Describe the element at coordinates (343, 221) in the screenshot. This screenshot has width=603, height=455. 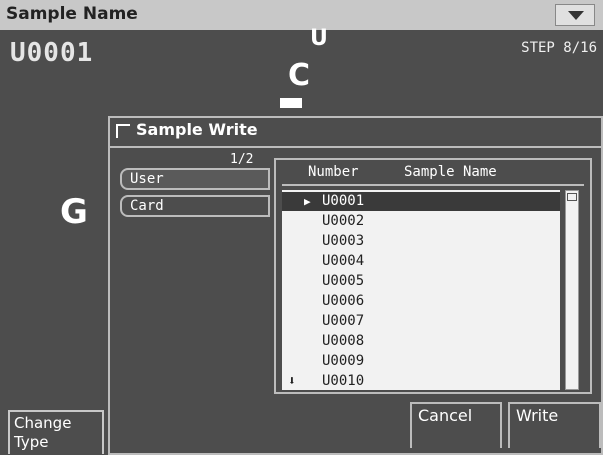
I see `sample-number: U0002` at that location.